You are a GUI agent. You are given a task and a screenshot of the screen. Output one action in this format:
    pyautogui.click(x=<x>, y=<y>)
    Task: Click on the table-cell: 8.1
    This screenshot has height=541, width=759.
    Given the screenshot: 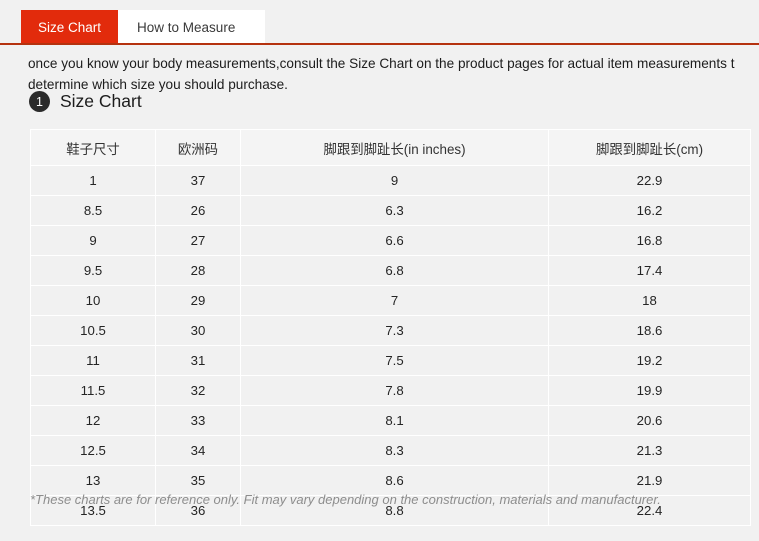 What is the action you would take?
    pyautogui.click(x=394, y=420)
    